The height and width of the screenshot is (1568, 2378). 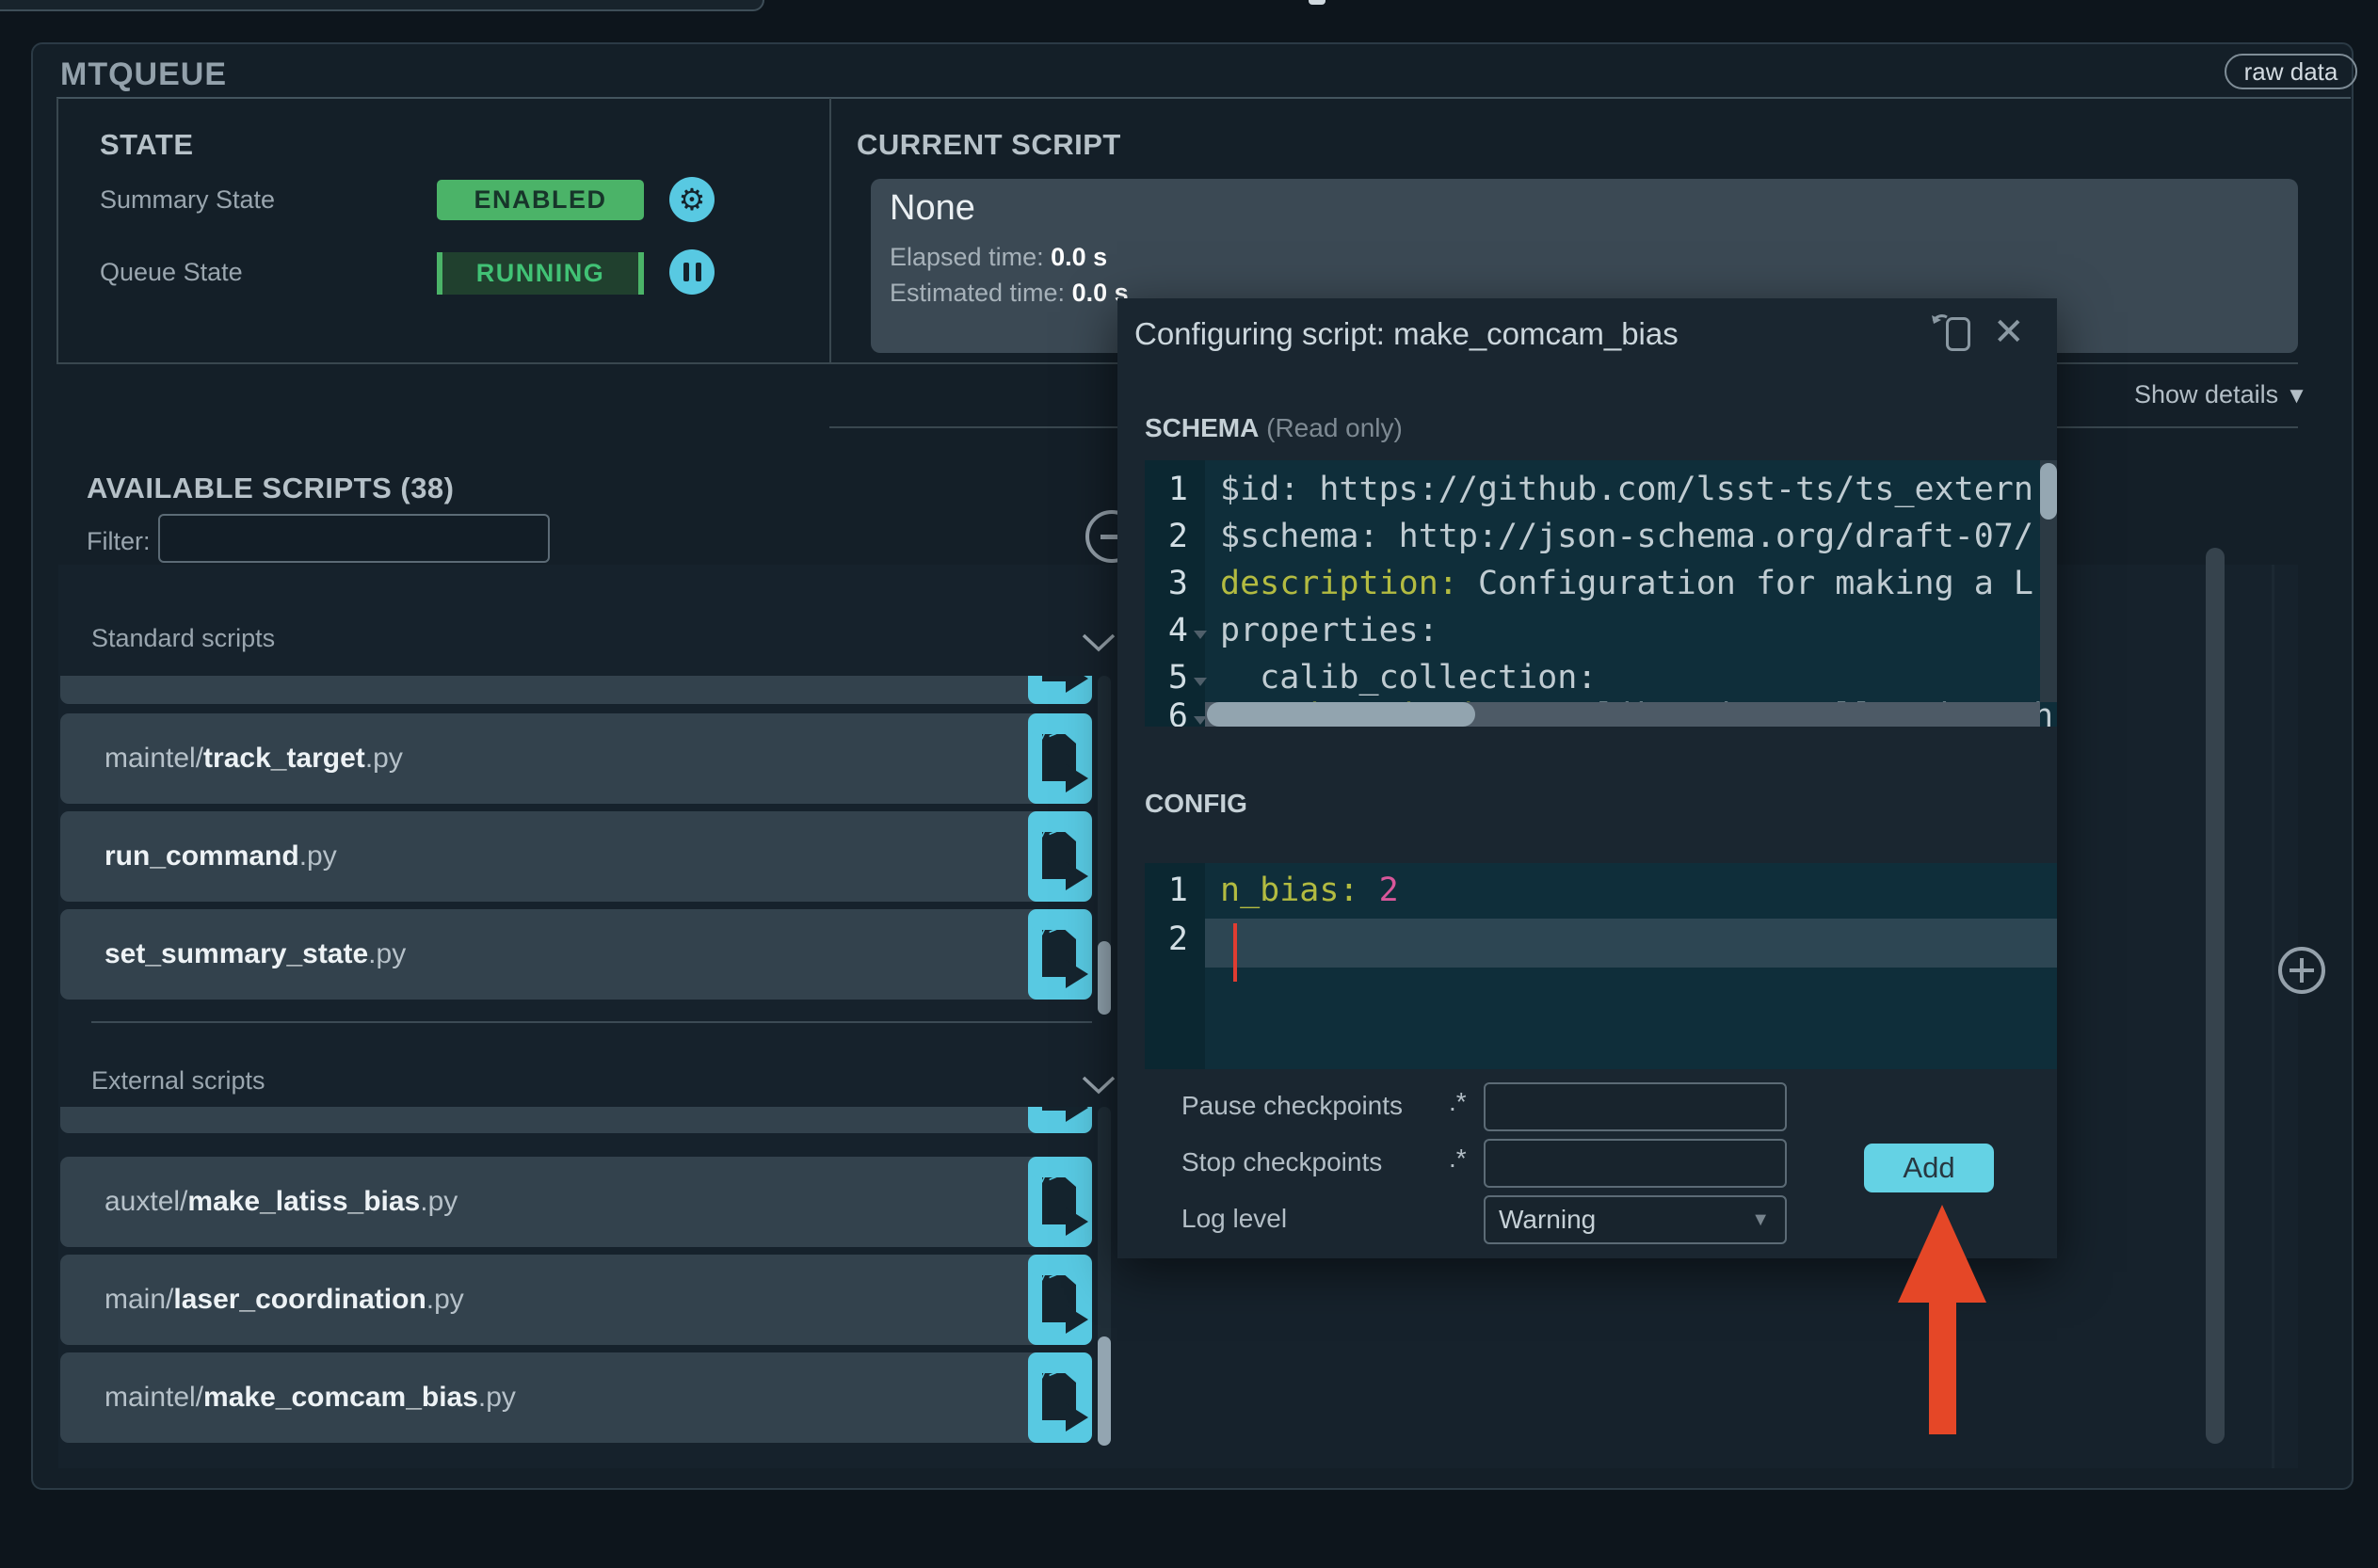 What do you see at coordinates (2215, 996) in the screenshot?
I see `queue-scrollbar` at bounding box center [2215, 996].